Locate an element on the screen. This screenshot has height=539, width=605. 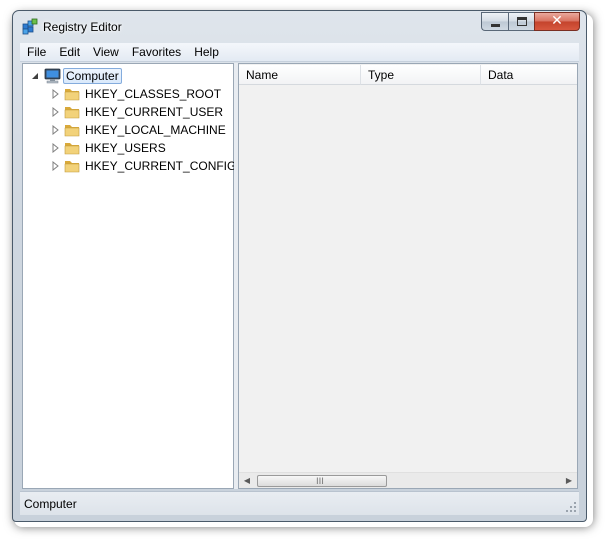
minimize-icon is located at coordinates (495, 25).